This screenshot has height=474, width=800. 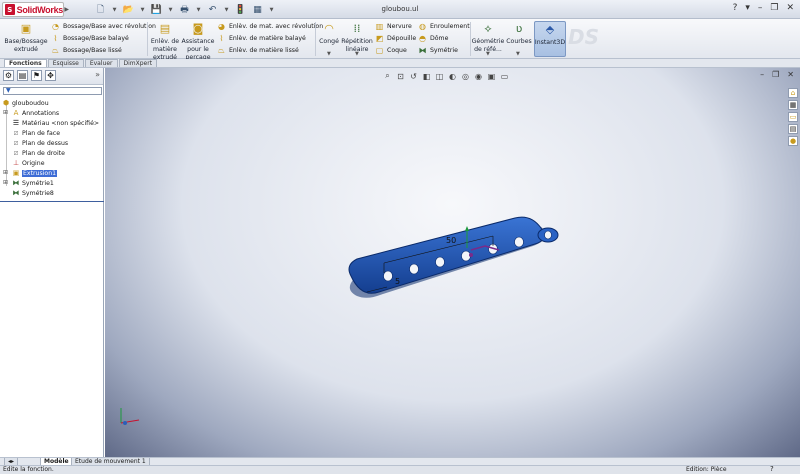 What do you see at coordinates (52, 91) in the screenshot?
I see `tree-filter-input: ▼` at bounding box center [52, 91].